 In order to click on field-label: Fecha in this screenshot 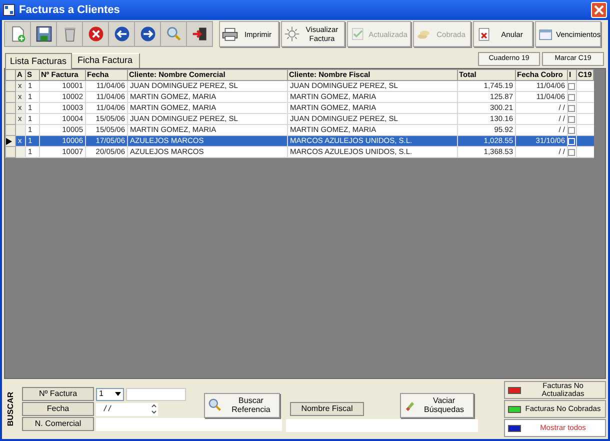, I will do `click(58, 409)`.